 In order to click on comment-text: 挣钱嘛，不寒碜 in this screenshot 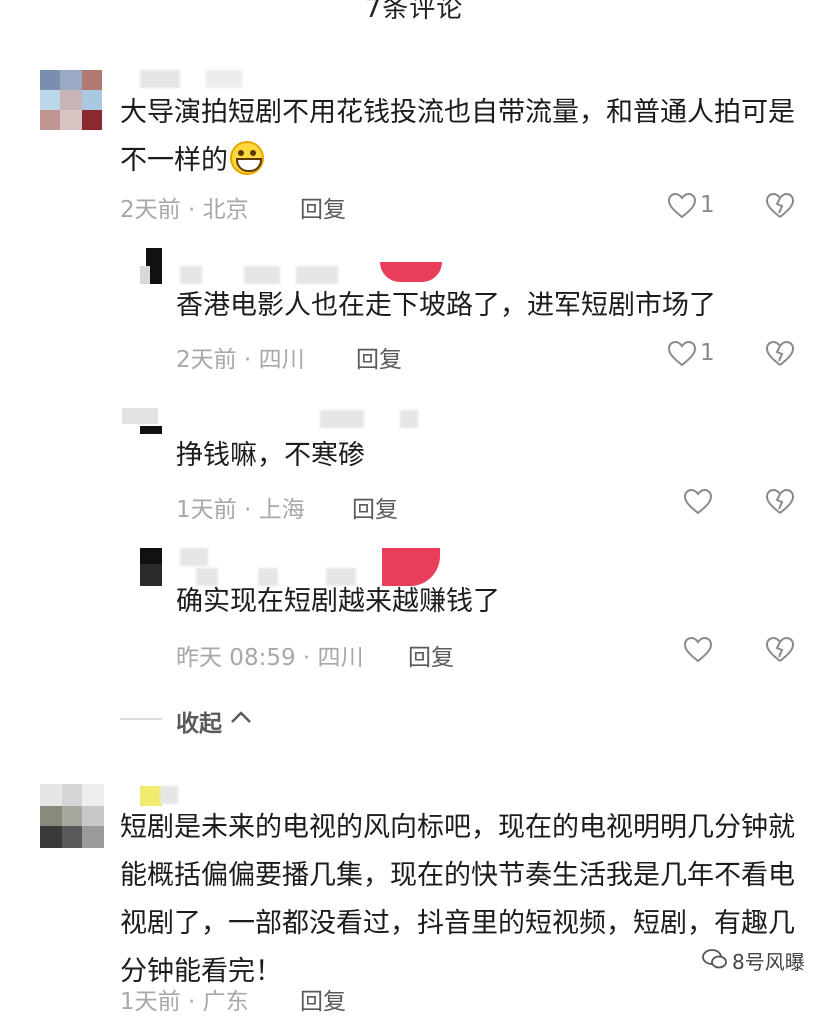, I will do `click(270, 455)`.